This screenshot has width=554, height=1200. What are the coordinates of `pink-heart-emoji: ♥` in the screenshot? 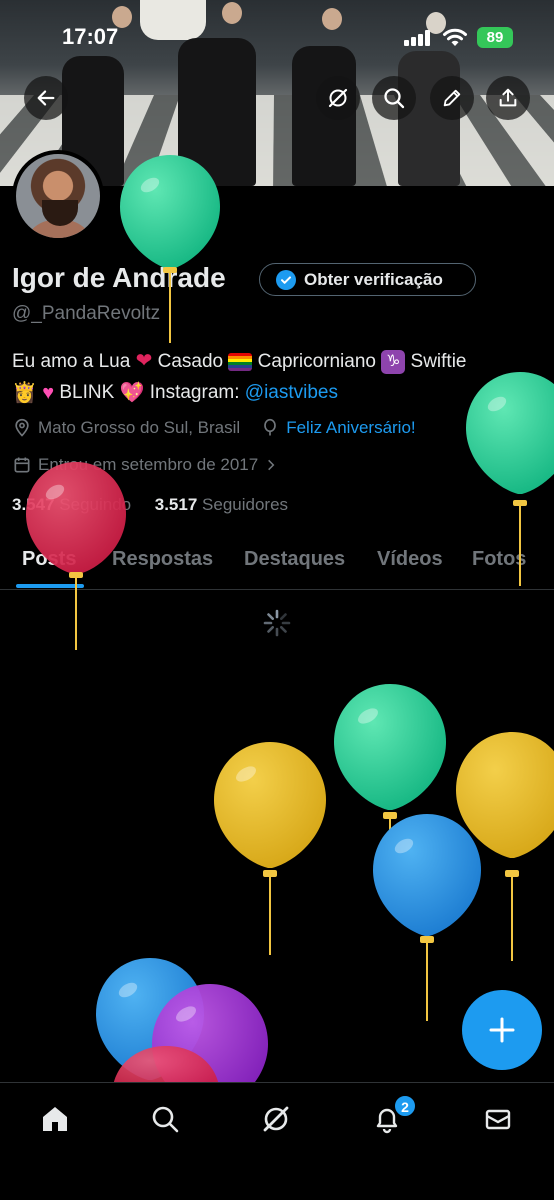 It's located at (48, 392).